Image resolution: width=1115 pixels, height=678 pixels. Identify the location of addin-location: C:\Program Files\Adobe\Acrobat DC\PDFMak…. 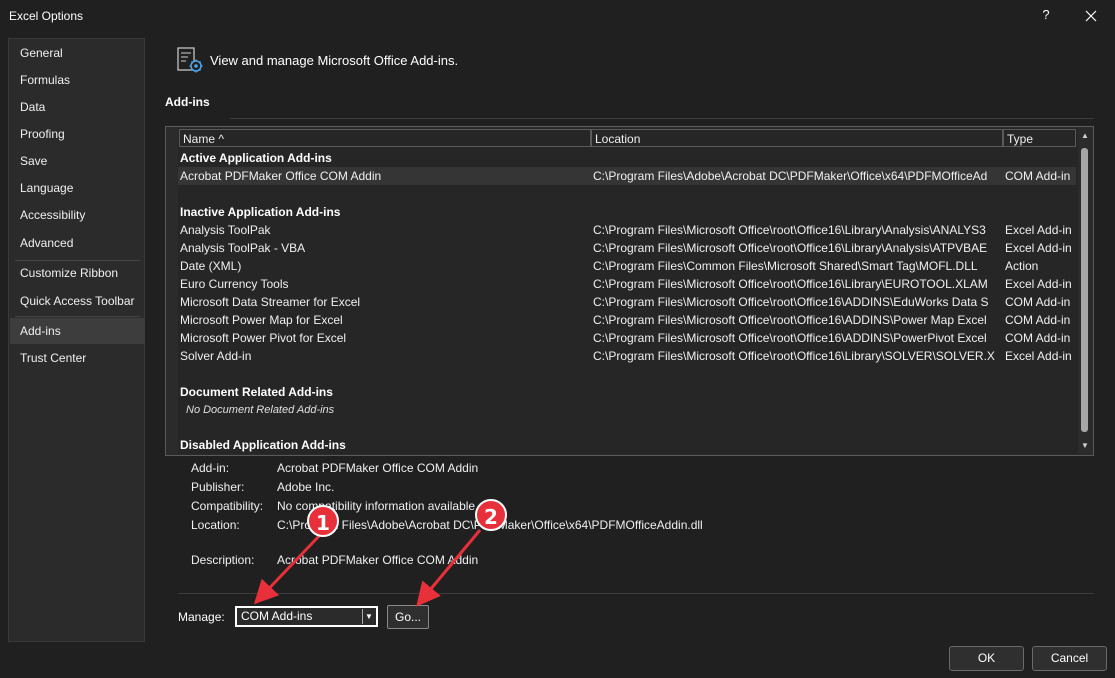
(790, 176).